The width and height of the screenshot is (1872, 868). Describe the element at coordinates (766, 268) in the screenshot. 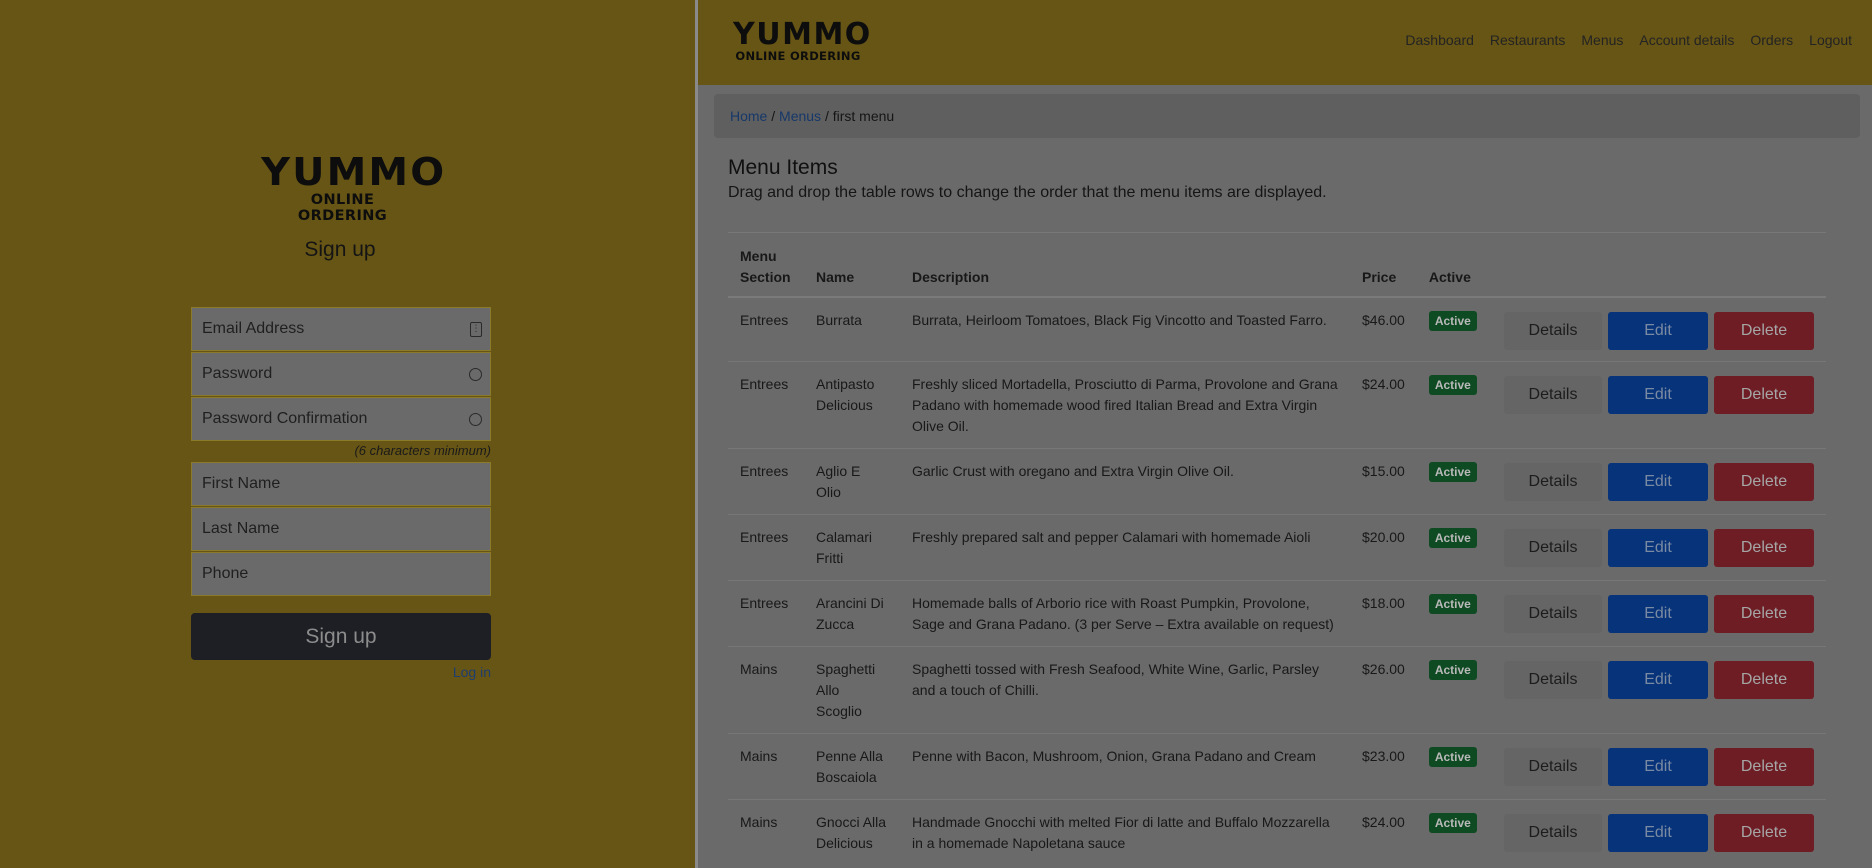

I see `header-menu-section: Menu Section` at that location.